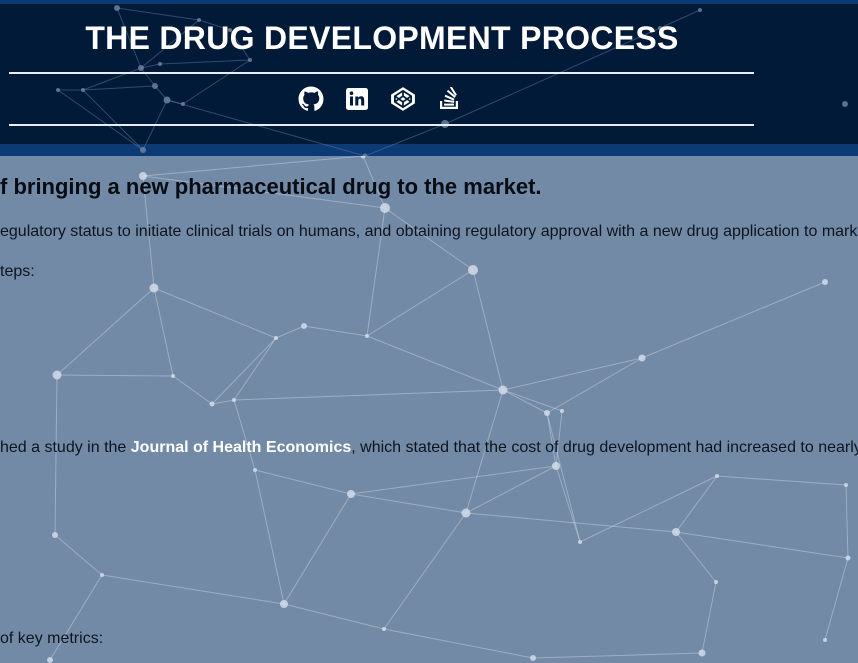  Describe the element at coordinates (17, 271) in the screenshot. I see `steps-intro: teps:` at that location.